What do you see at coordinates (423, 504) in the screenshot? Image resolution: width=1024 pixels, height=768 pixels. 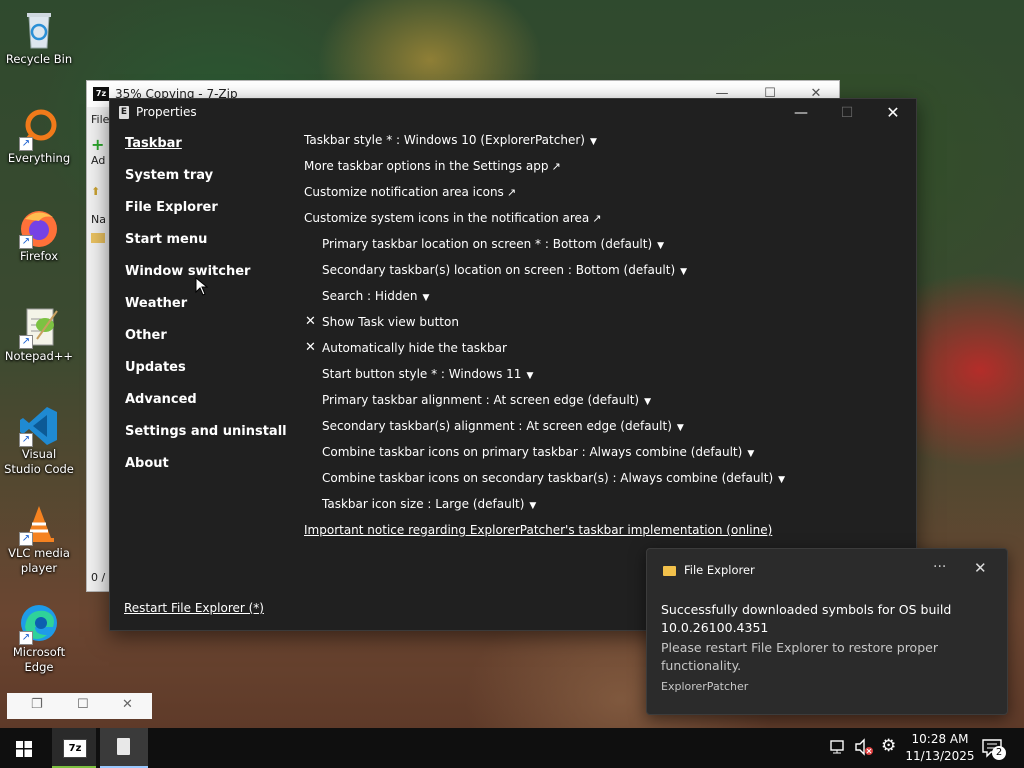 I see `option-label: Taskbar icon size : Large (default)` at bounding box center [423, 504].